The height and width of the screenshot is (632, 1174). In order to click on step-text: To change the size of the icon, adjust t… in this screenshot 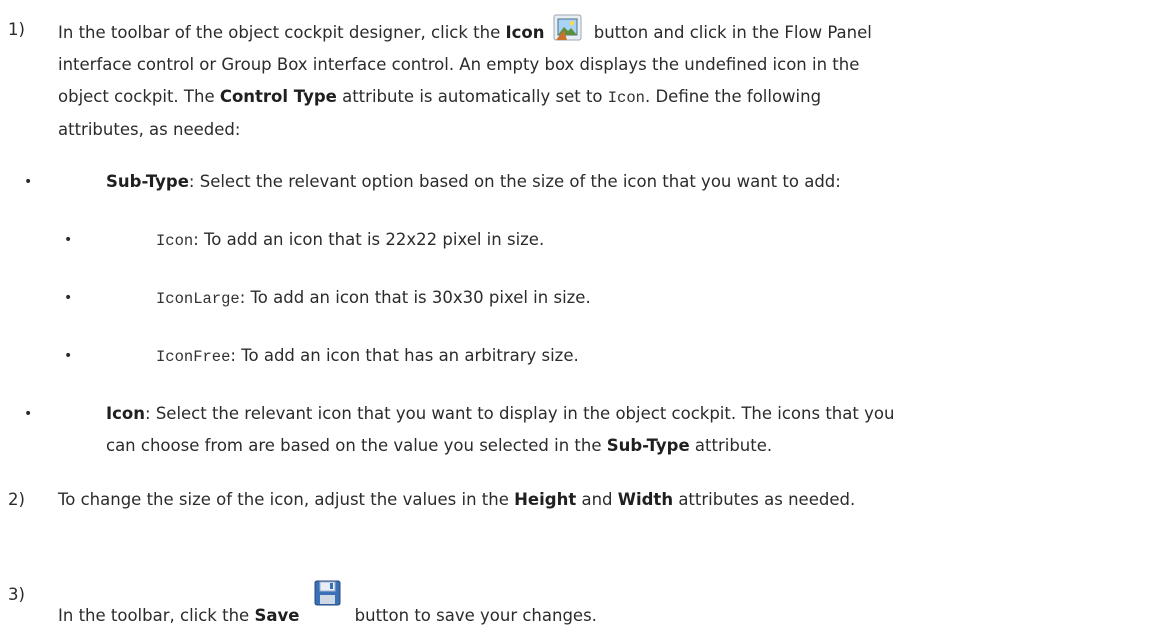, I will do `click(457, 499)`.